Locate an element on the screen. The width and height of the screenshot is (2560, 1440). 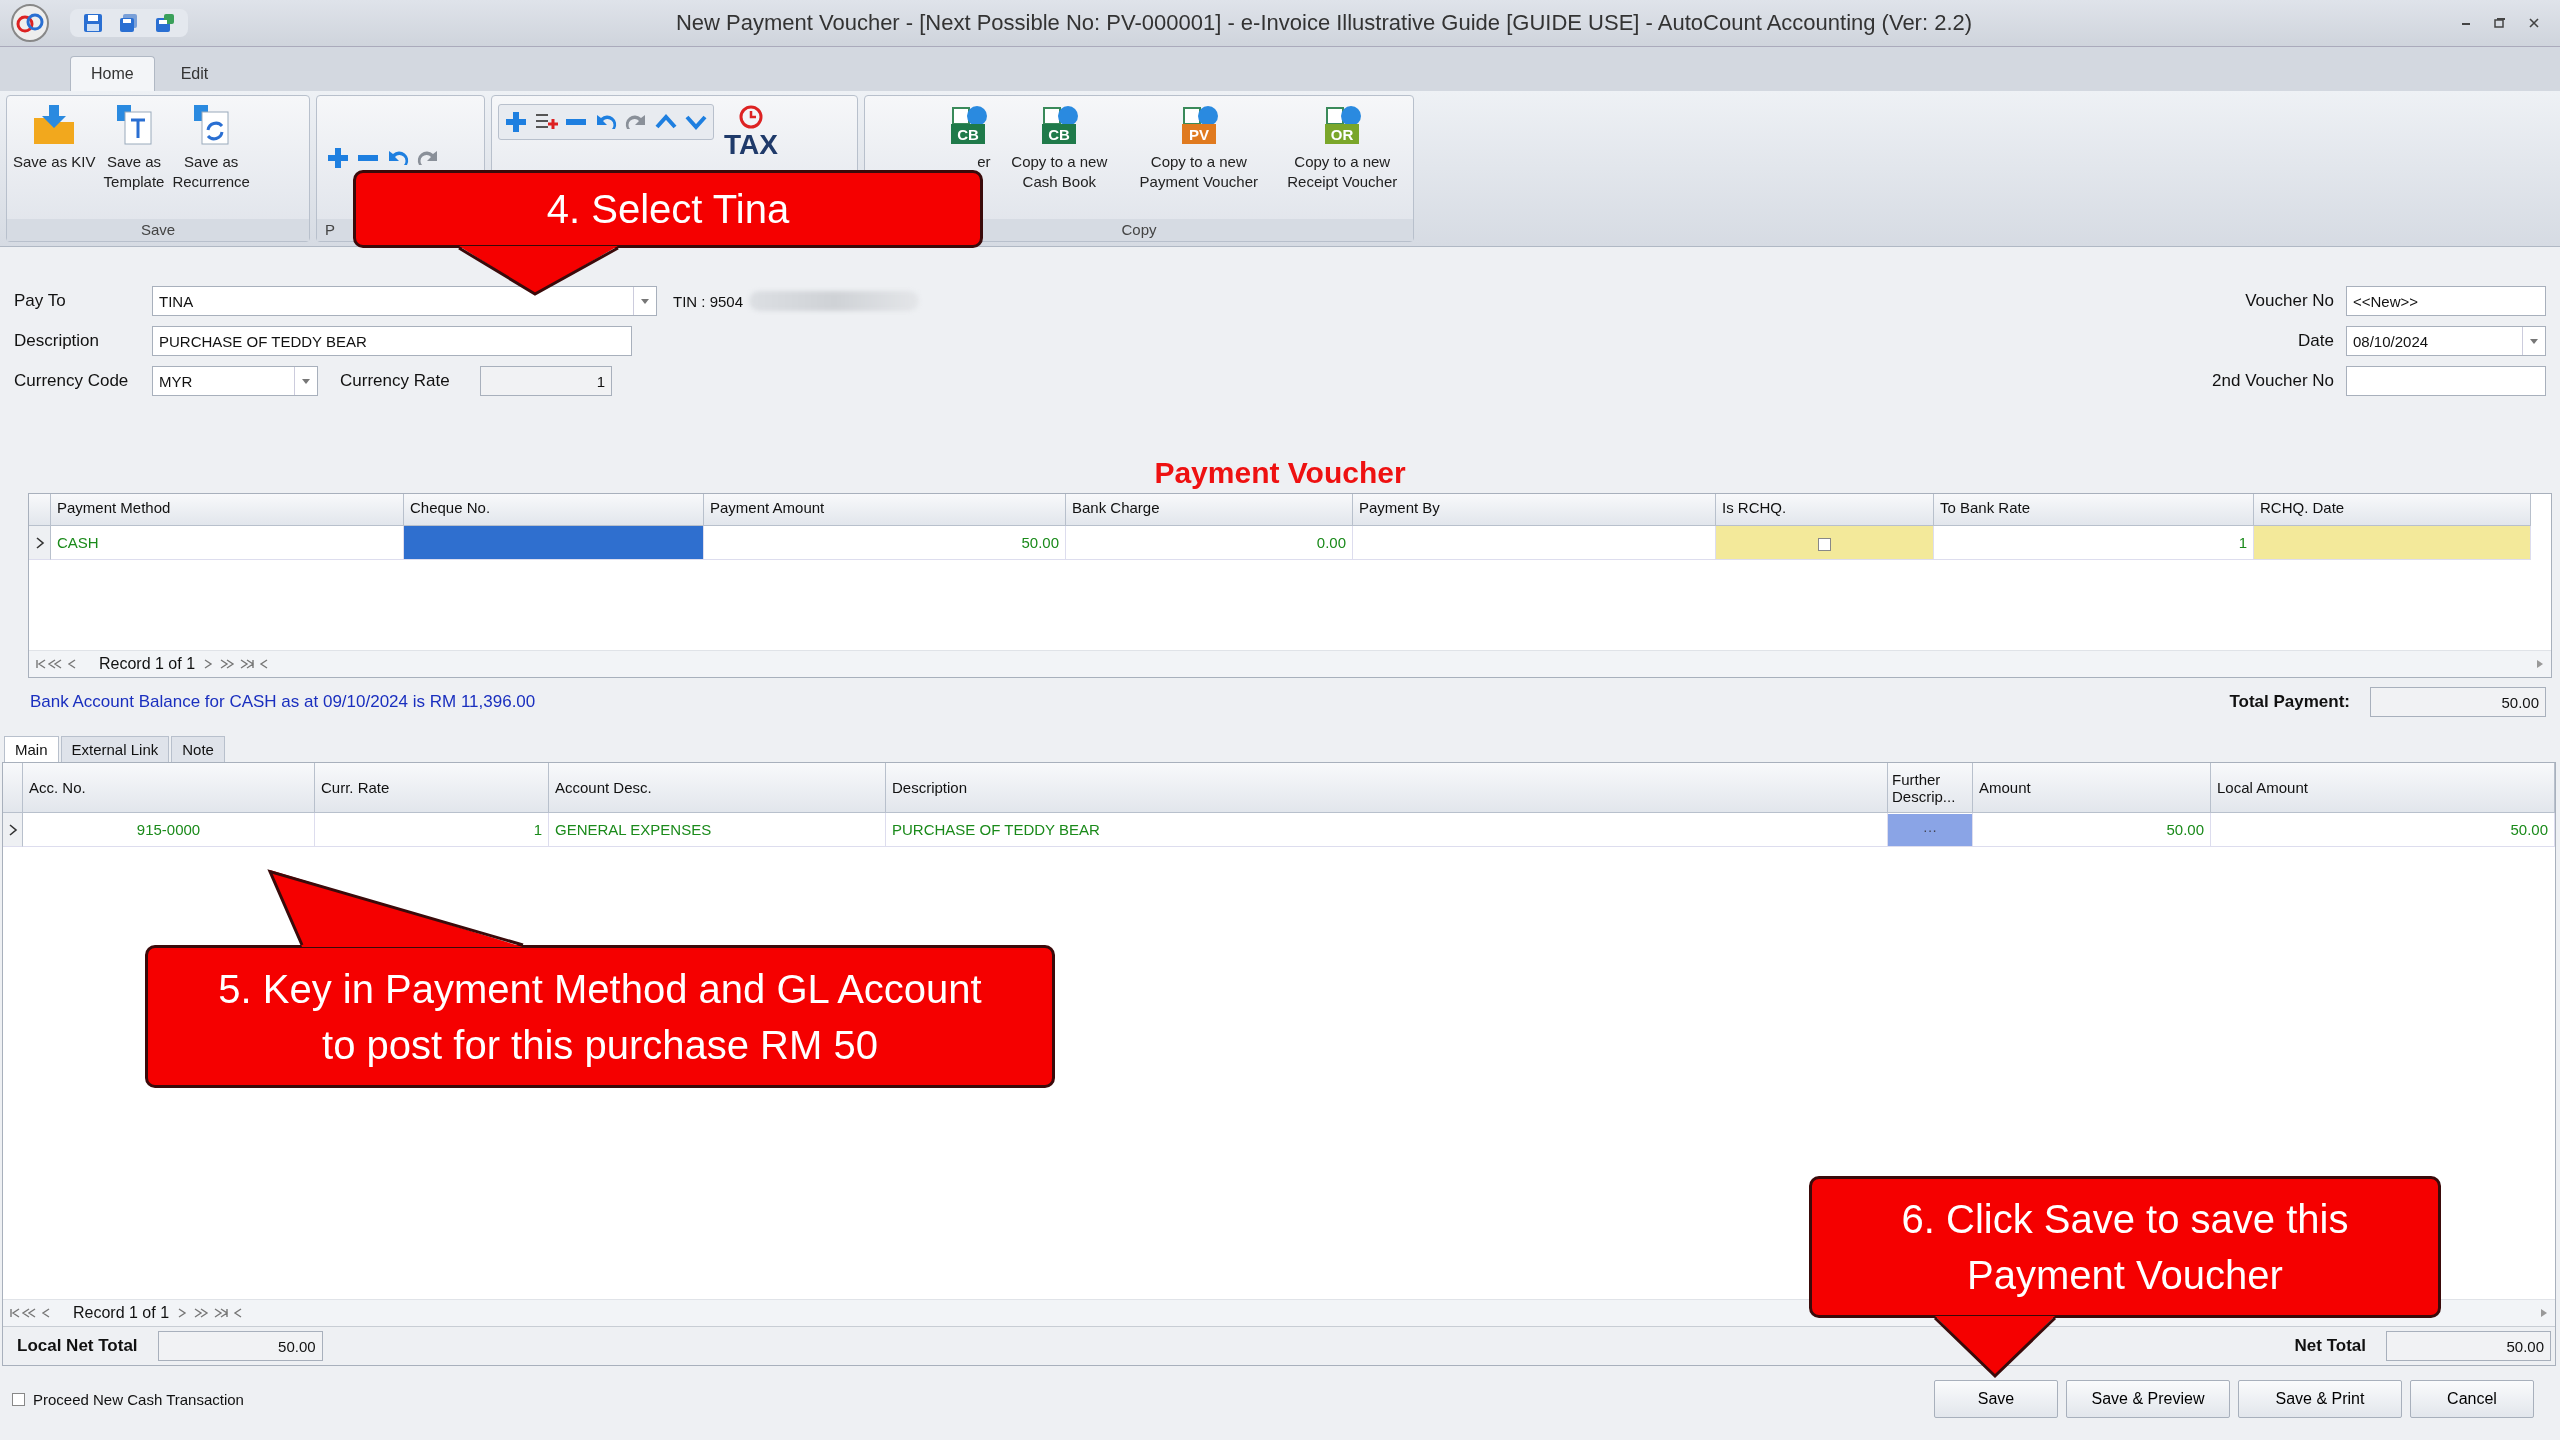
bank-balance-text: Bank Account Balance for CASH as at 09/10/2024 is RM 11,396.00 is located at coordinates (283, 702).